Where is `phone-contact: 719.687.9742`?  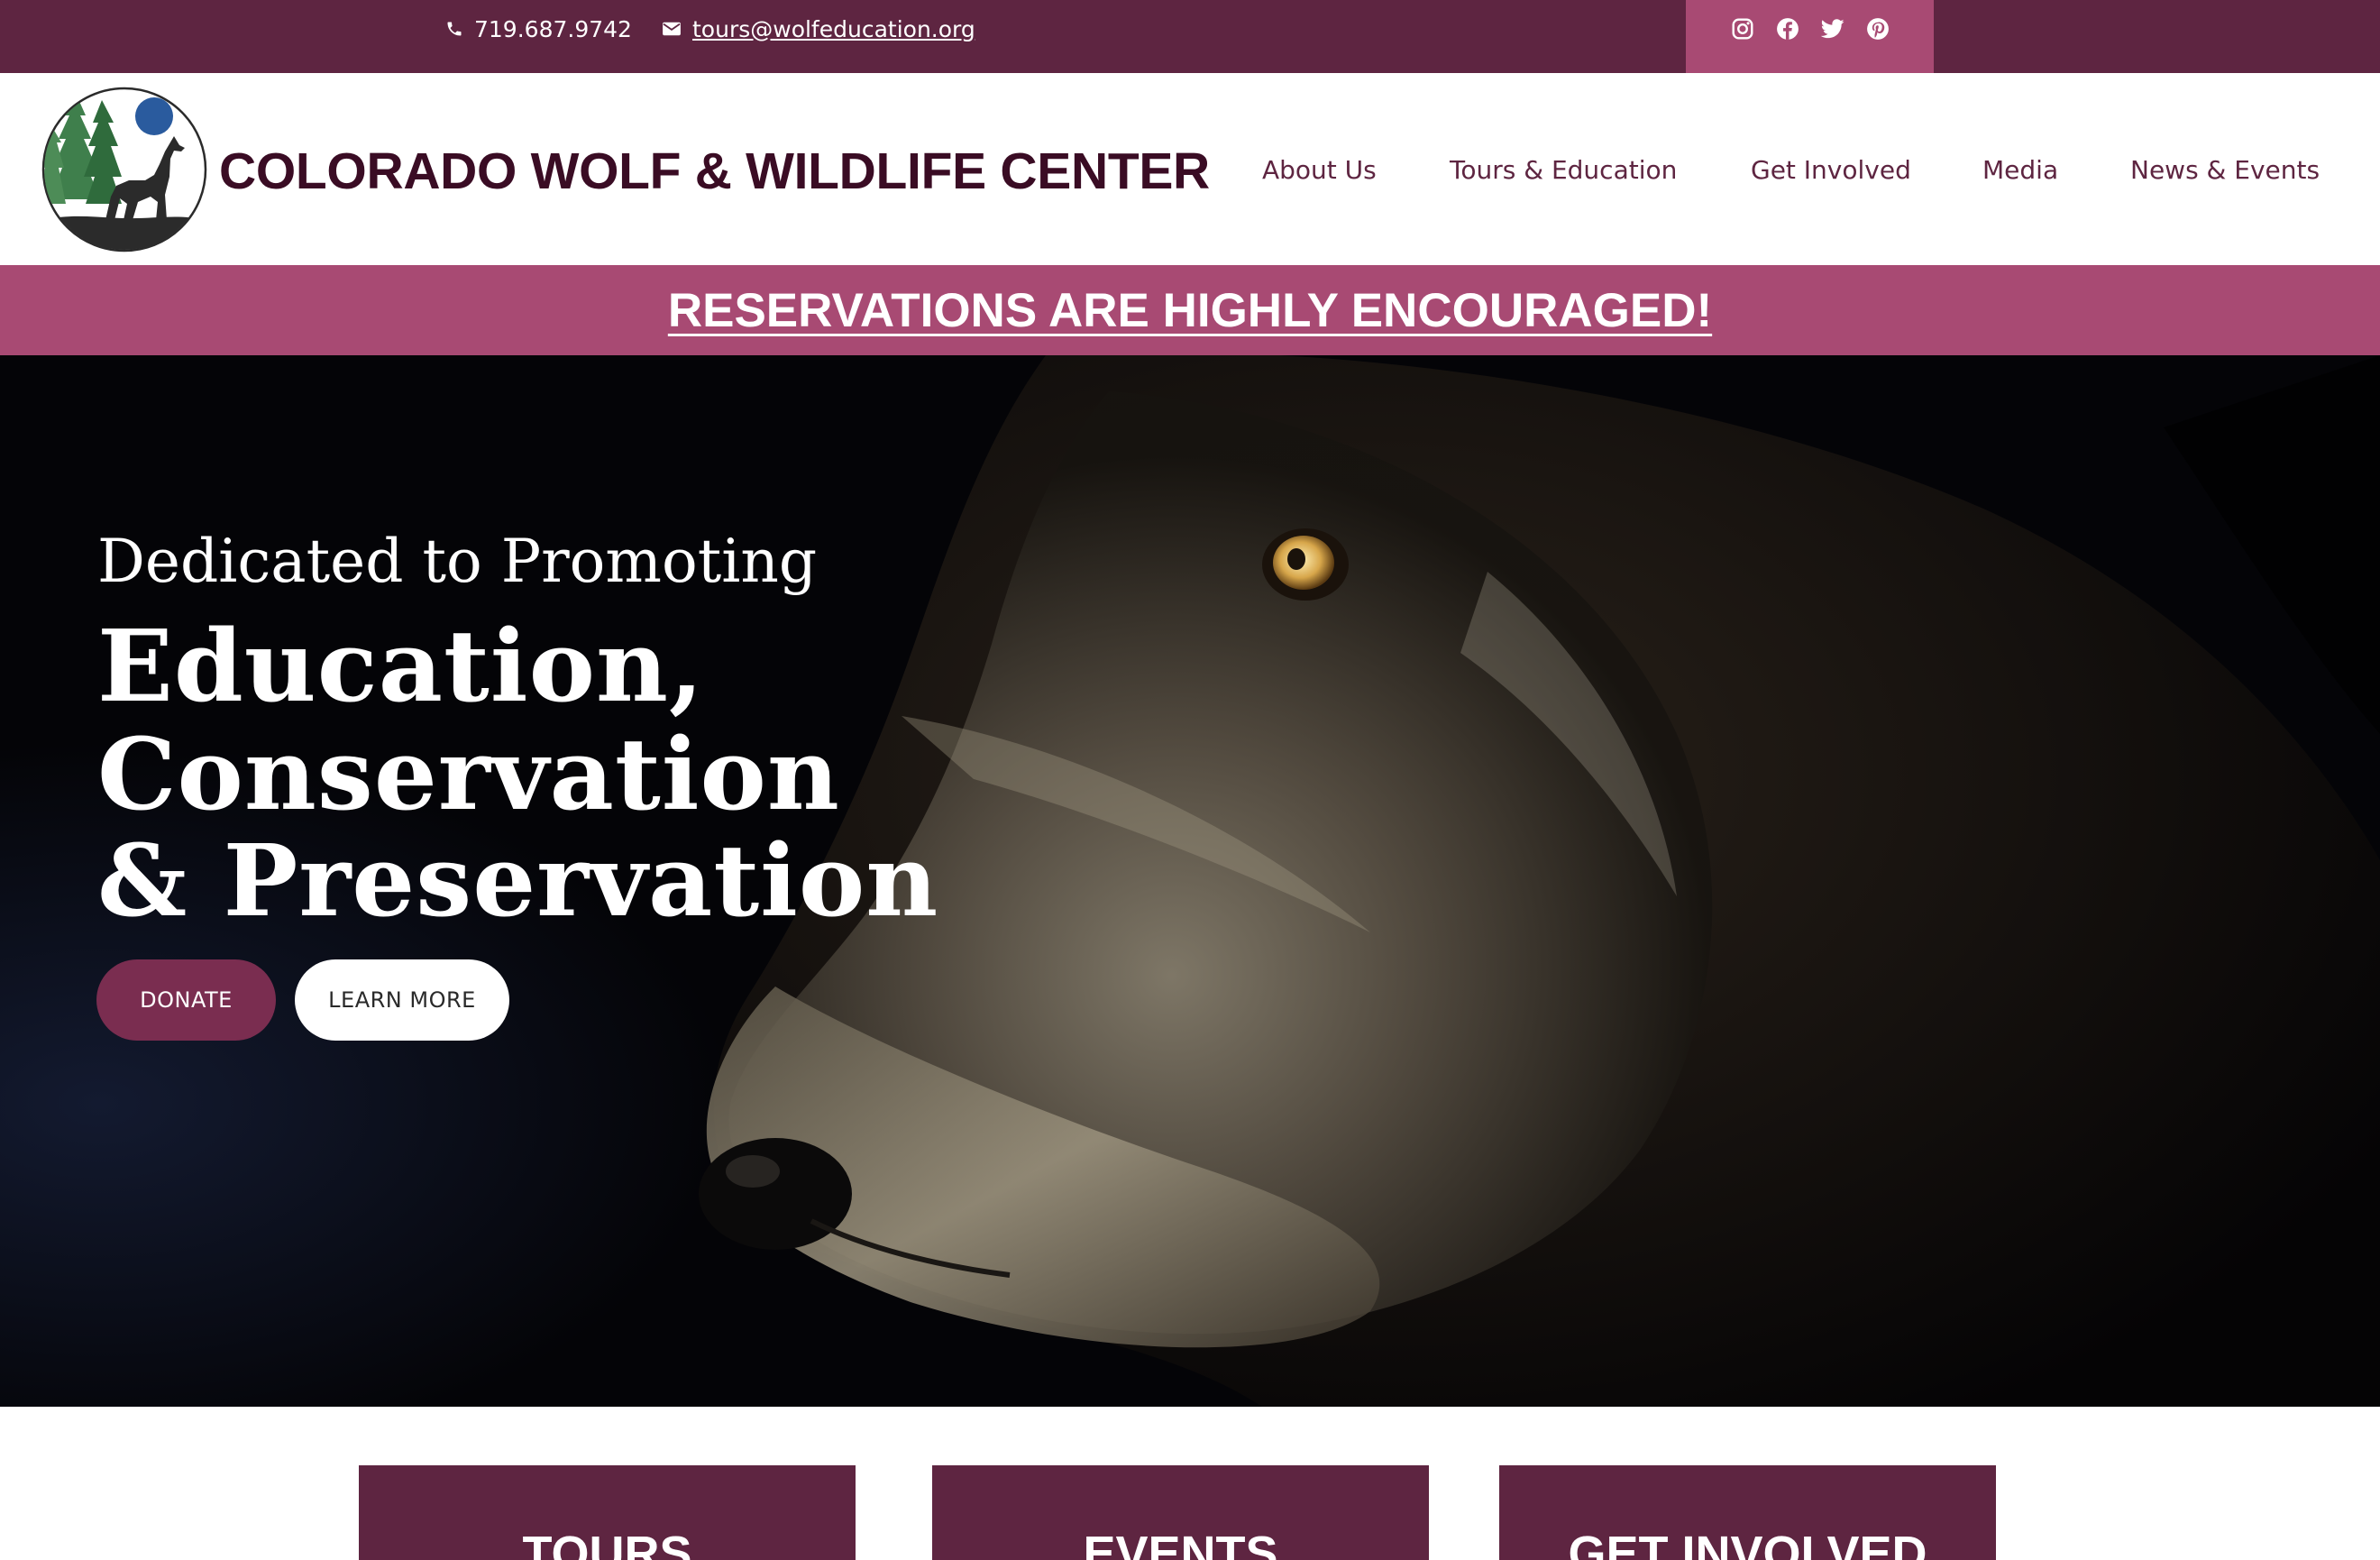
phone-contact: 719.687.9742 is located at coordinates (538, 29).